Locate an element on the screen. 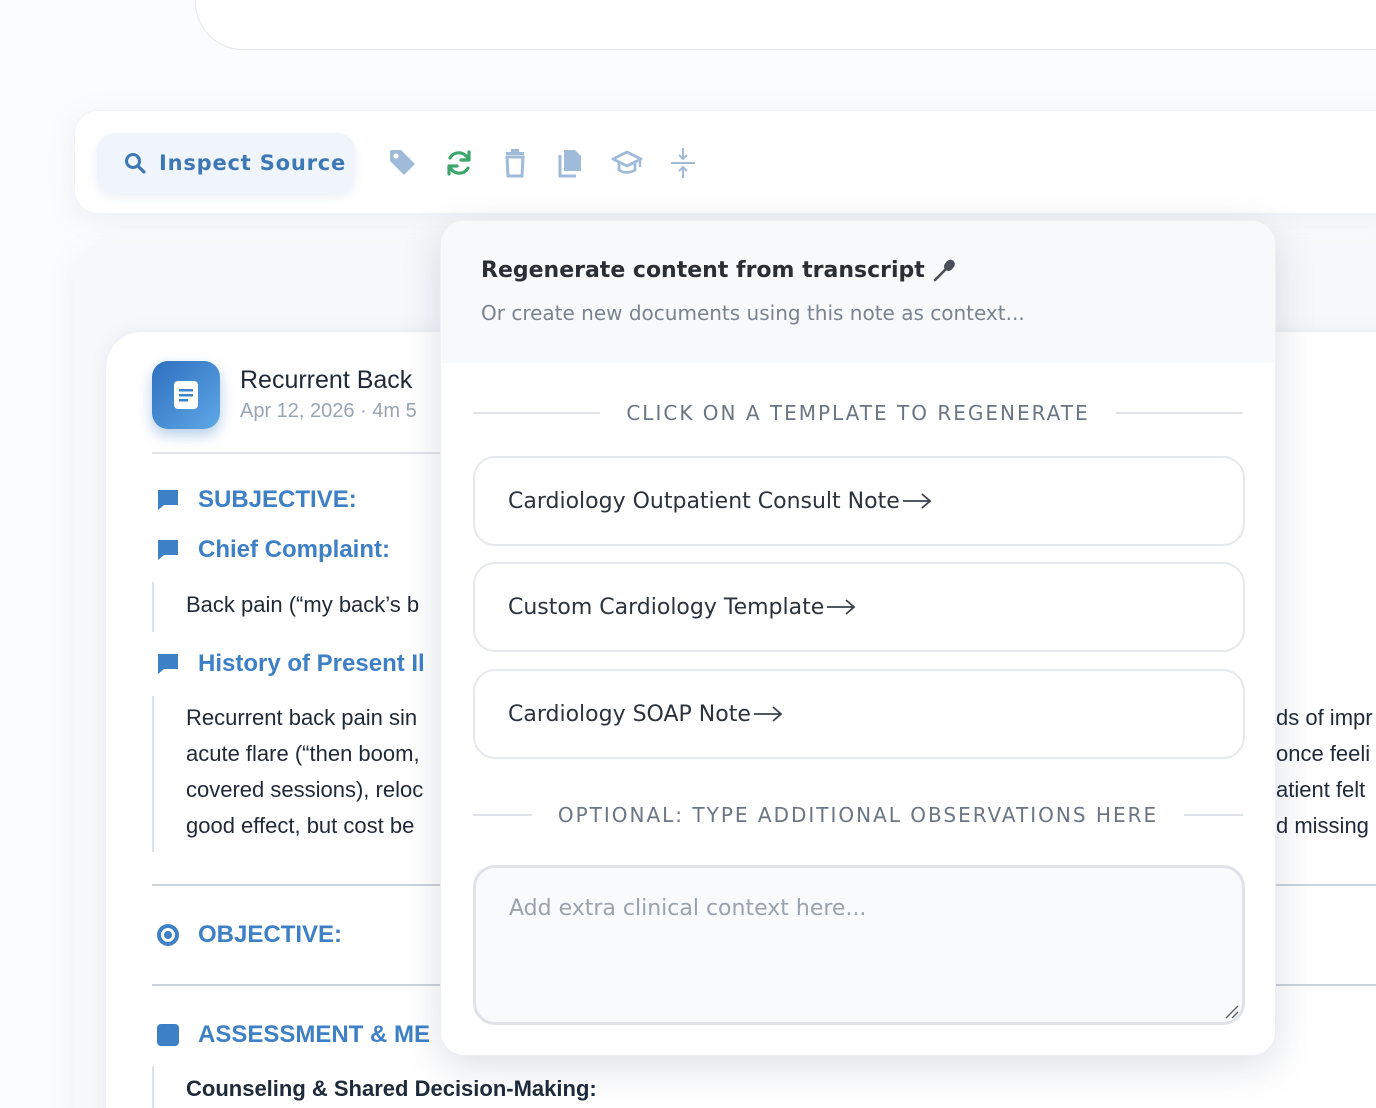 The image size is (1376, 1108). education-button is located at coordinates (627, 163).